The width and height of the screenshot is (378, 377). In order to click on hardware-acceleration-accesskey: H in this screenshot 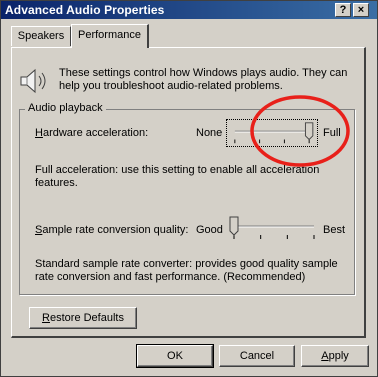, I will do `click(39, 133)`.